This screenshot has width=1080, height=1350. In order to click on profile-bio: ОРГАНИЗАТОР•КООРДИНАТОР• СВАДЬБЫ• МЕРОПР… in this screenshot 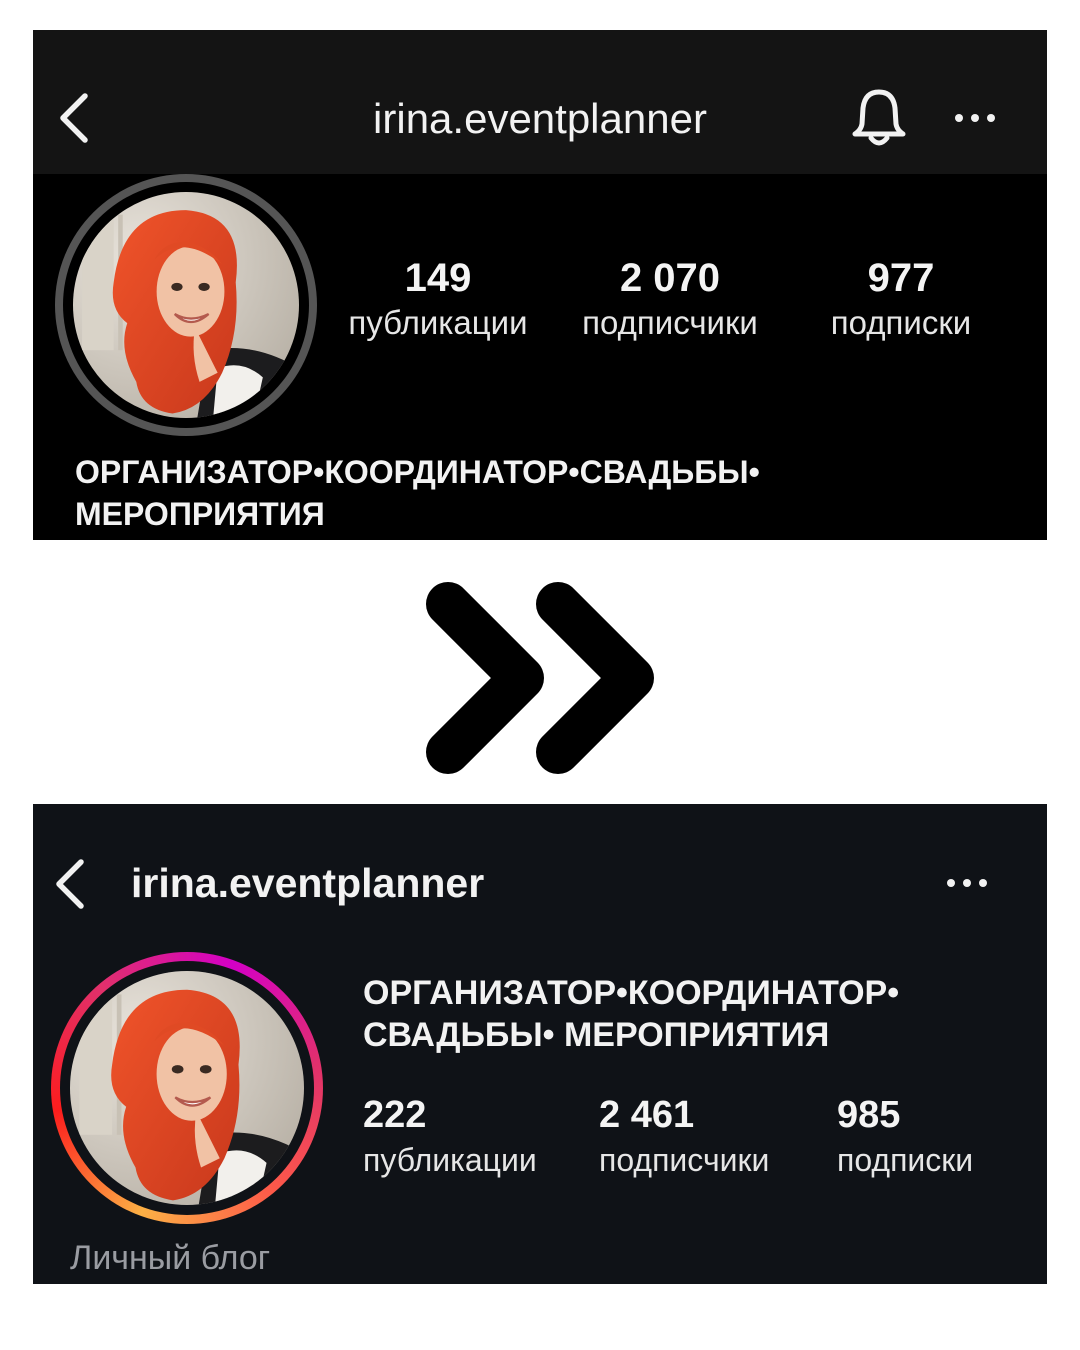, I will do `click(703, 1014)`.